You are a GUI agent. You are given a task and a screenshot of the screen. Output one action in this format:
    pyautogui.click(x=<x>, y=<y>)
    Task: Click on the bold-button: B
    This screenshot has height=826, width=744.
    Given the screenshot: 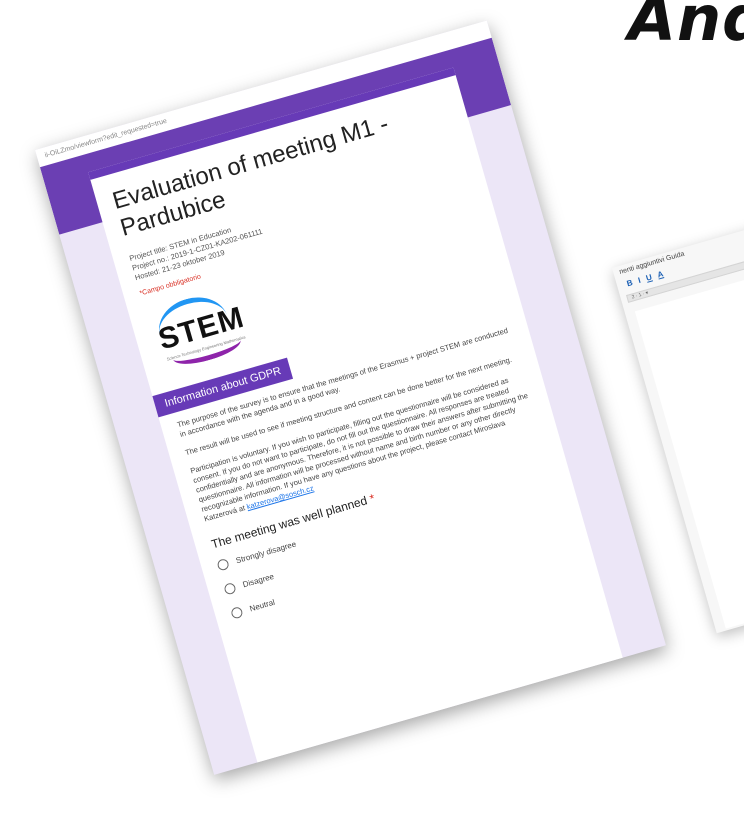 What is the action you would take?
    pyautogui.click(x=630, y=283)
    